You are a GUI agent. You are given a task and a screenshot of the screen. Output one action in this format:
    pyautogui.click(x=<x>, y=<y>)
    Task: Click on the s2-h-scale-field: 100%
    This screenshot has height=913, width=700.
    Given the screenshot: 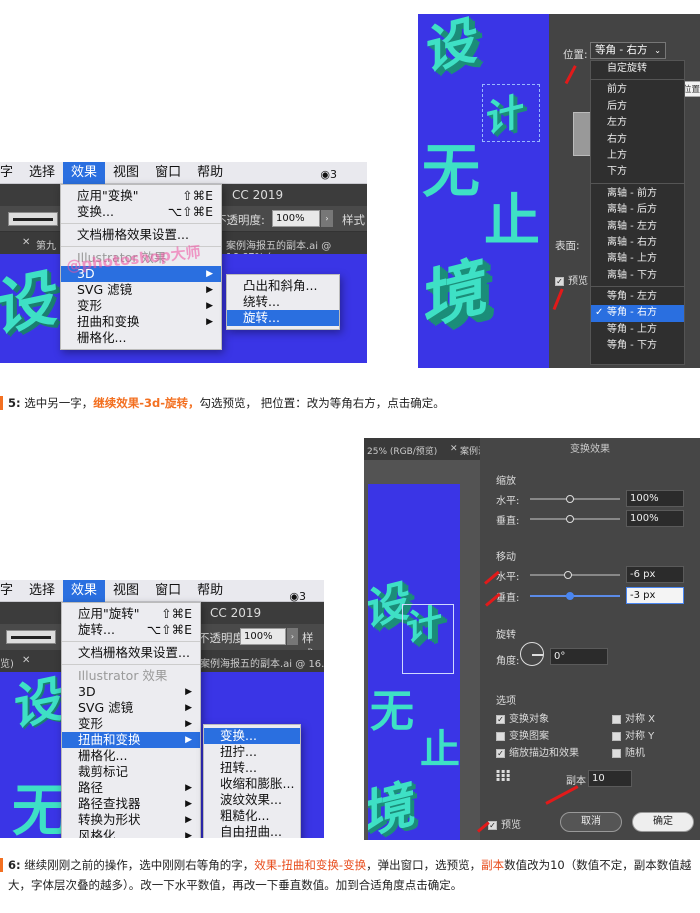 What is the action you would take?
    pyautogui.click(x=655, y=498)
    